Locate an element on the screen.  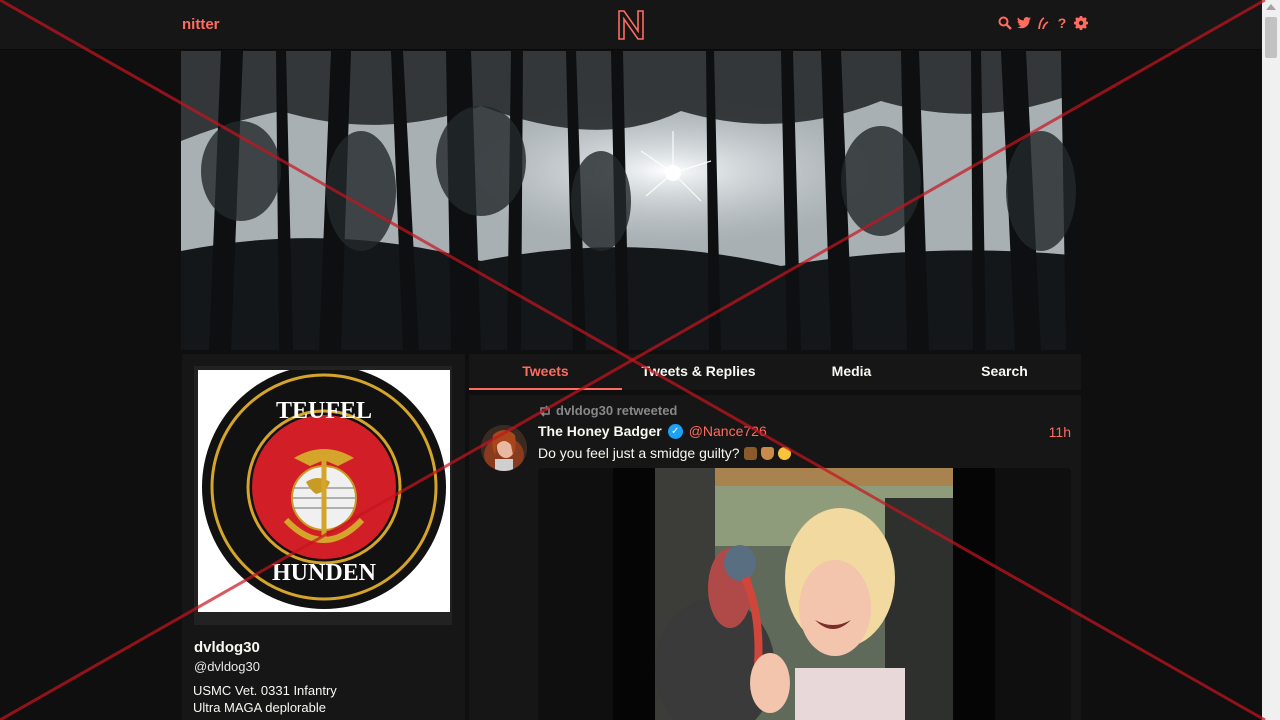
timeline-tabs: Tweets Tweets & Replies Media Search is located at coordinates (775, 372).